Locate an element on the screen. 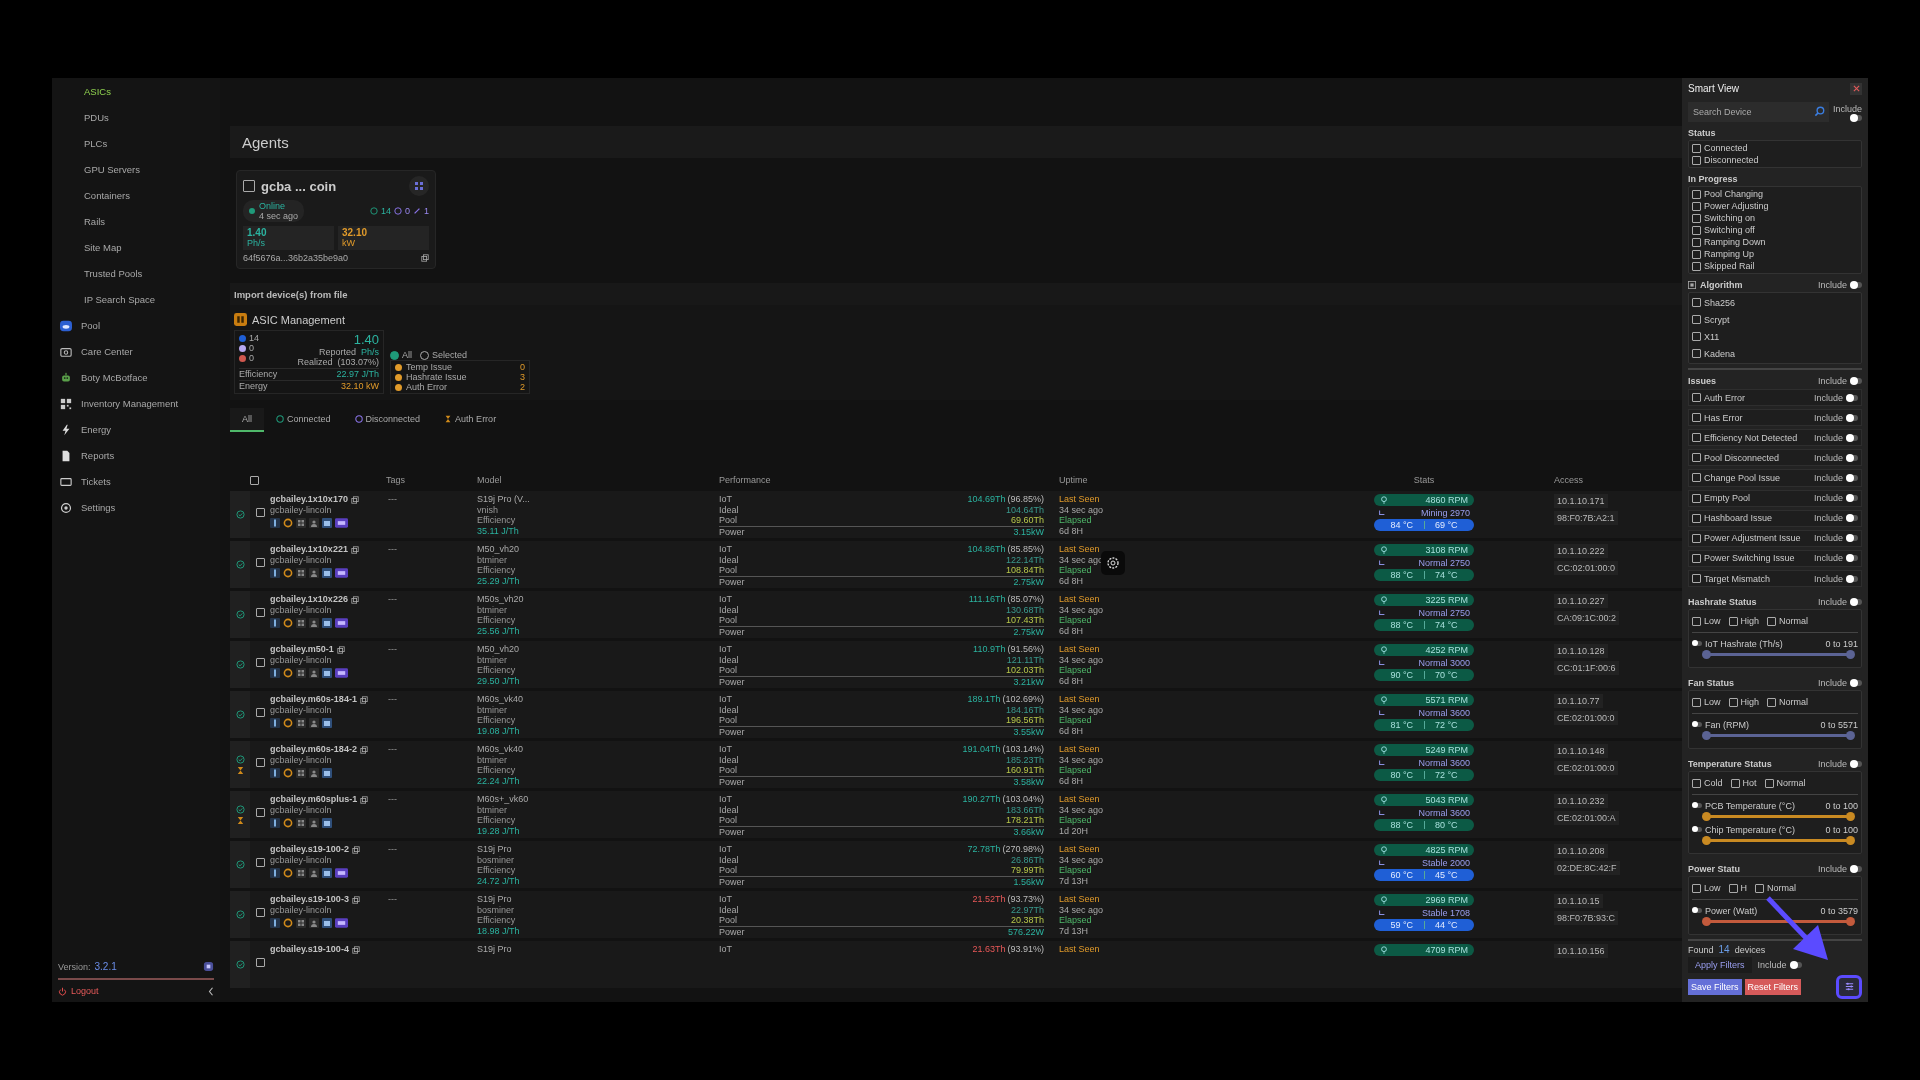  sidebar-item: Inventory Management is located at coordinates (136, 411).